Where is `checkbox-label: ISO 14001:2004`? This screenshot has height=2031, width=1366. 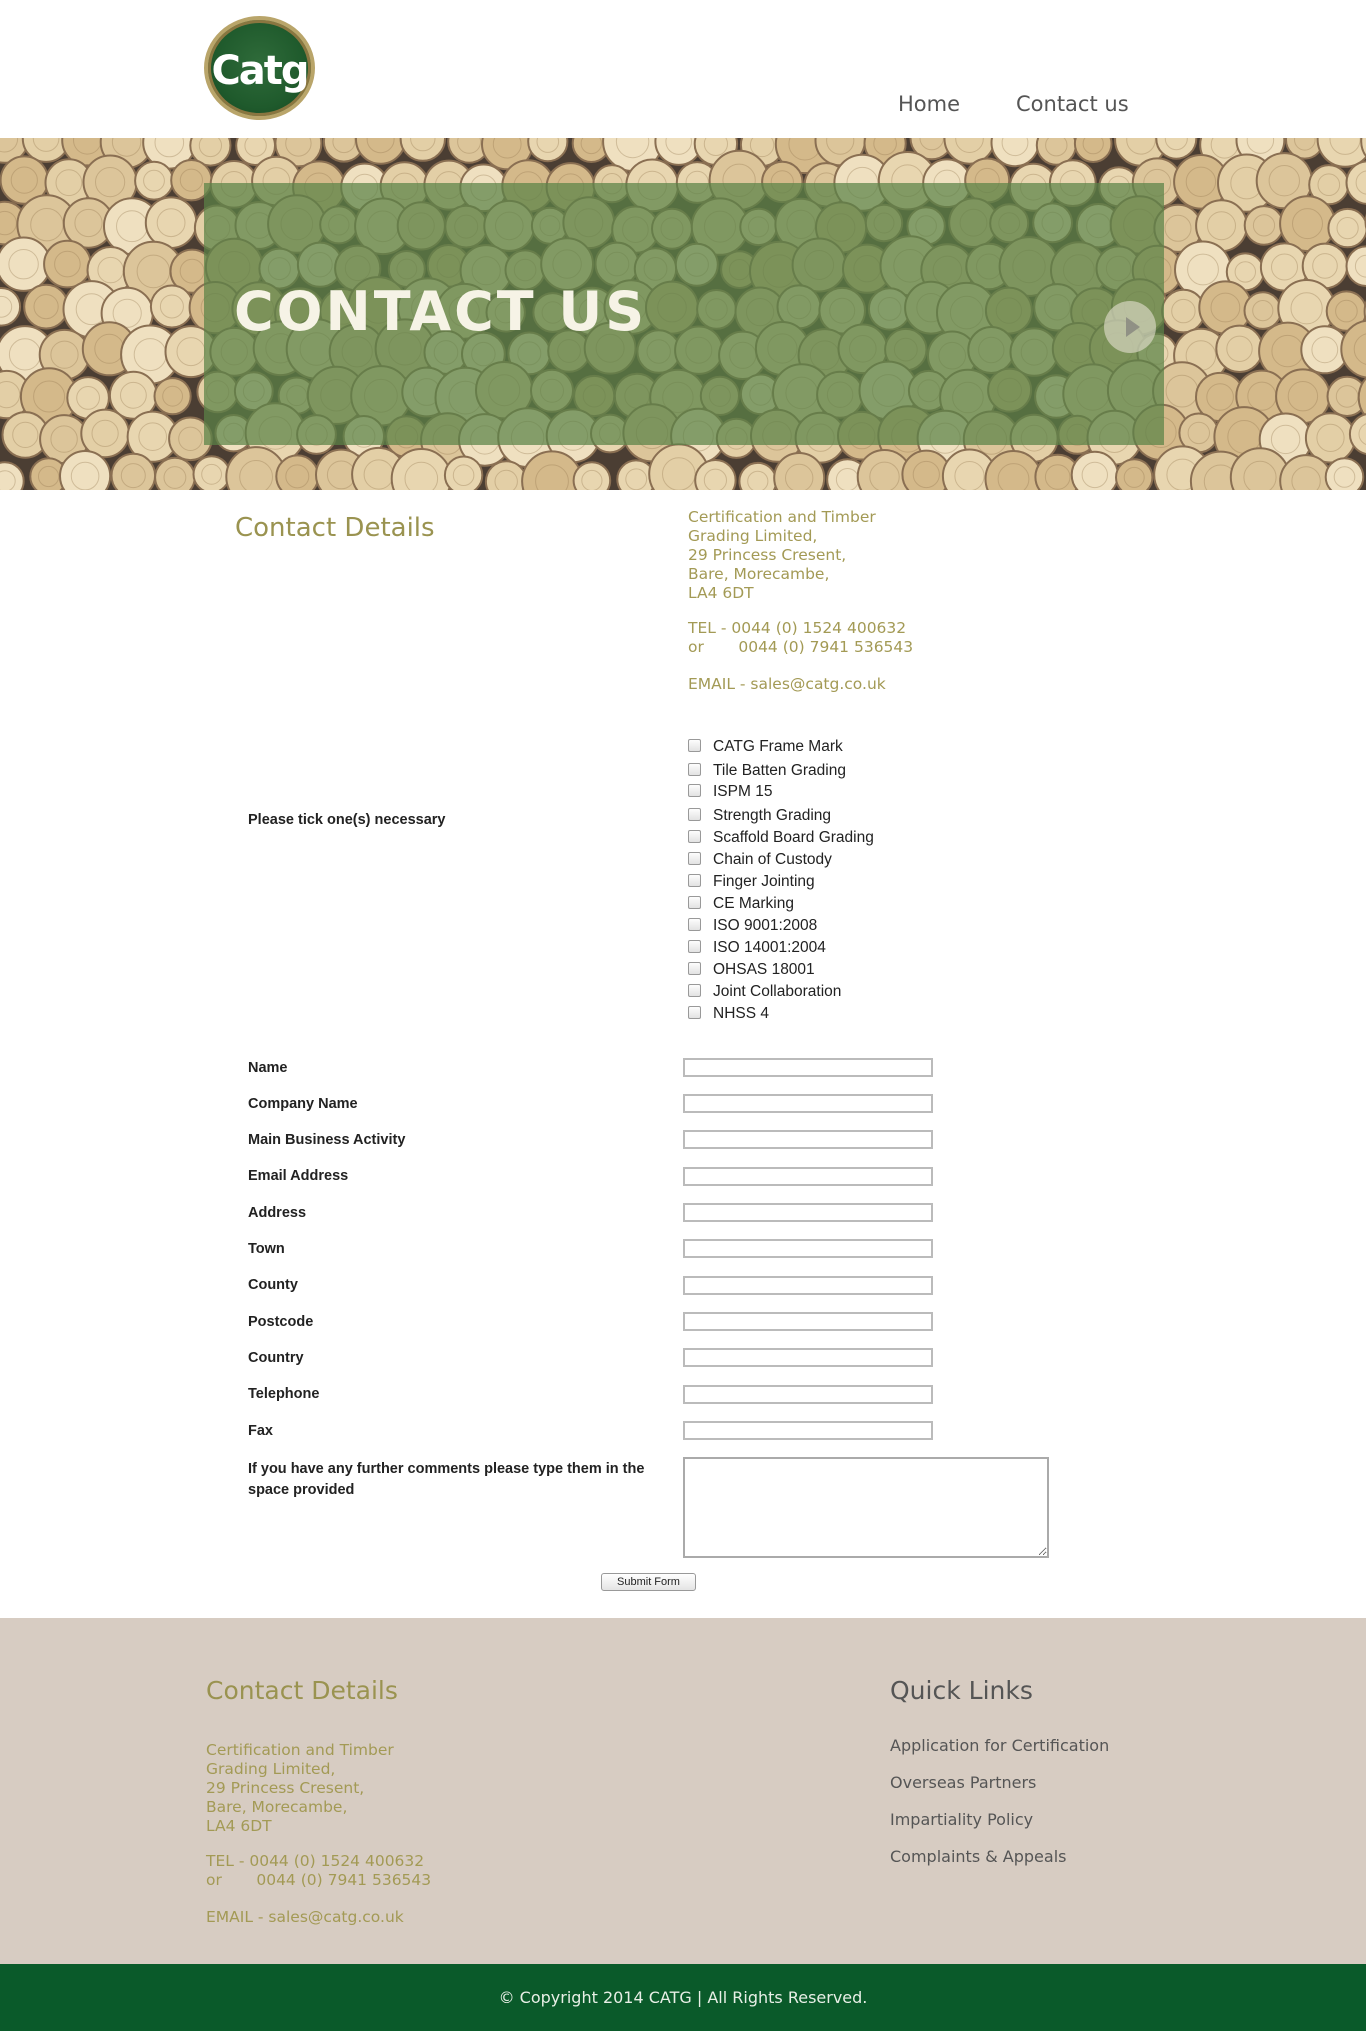 checkbox-label: ISO 14001:2004 is located at coordinates (769, 947).